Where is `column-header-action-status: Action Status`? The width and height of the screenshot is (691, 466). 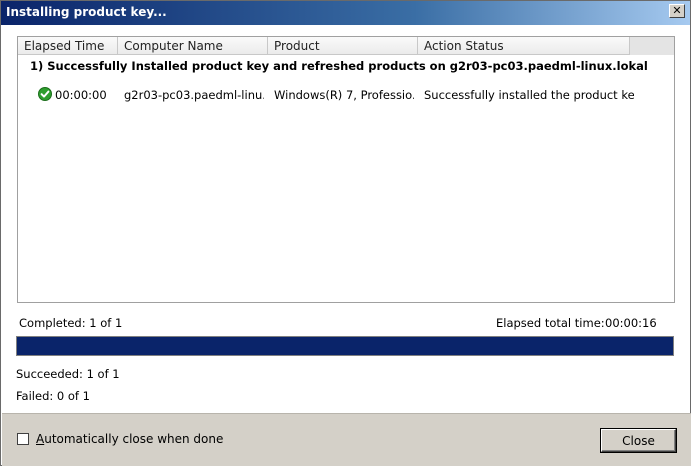 column-header-action-status: Action Status is located at coordinates (524, 46).